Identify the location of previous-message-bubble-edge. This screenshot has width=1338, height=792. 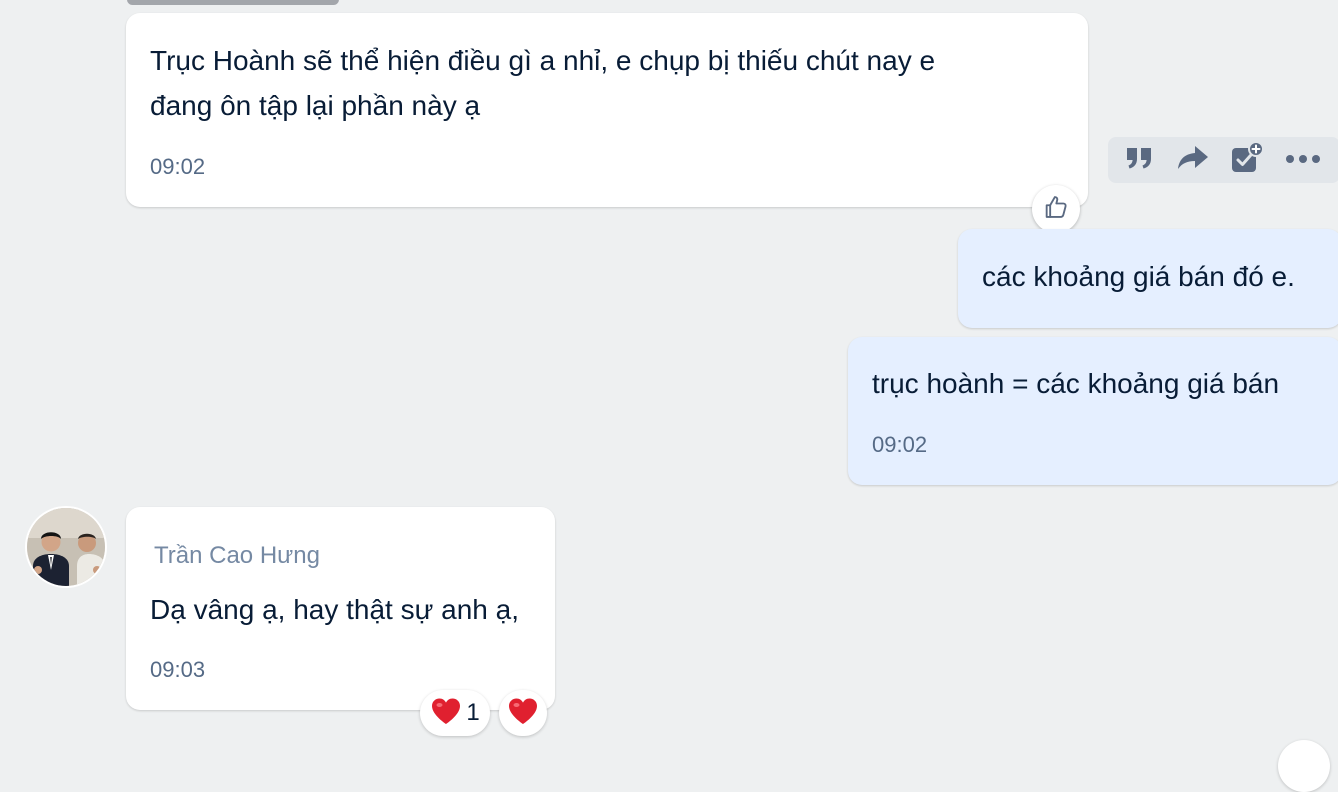
(233, 2).